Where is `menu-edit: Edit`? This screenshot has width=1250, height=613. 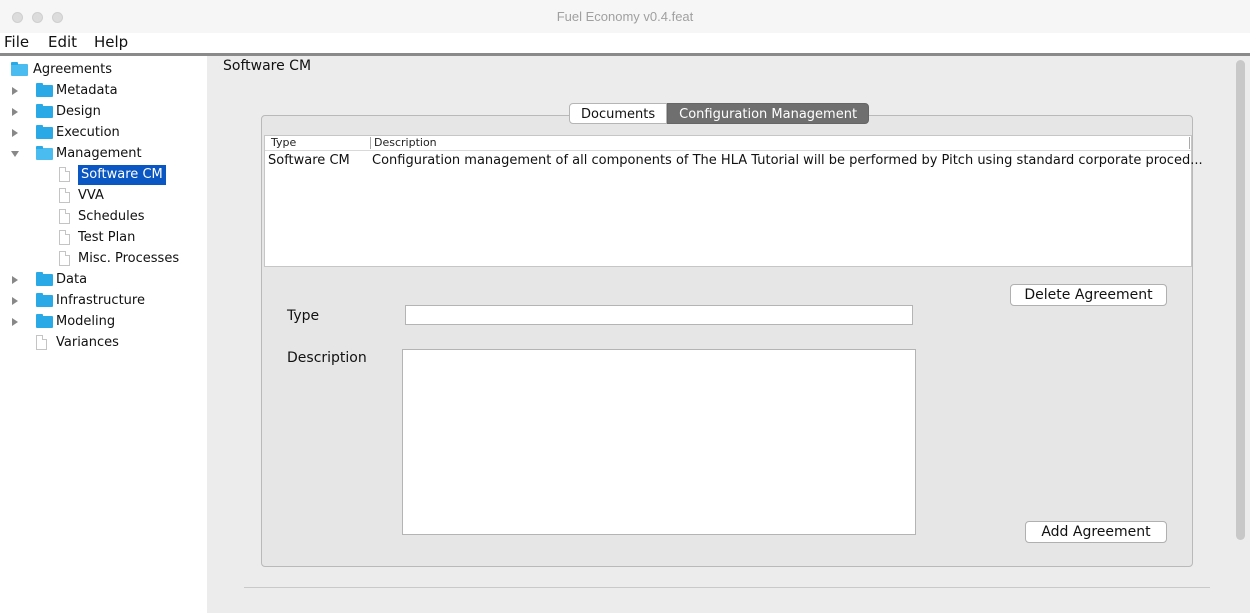 menu-edit: Edit is located at coordinates (62, 42).